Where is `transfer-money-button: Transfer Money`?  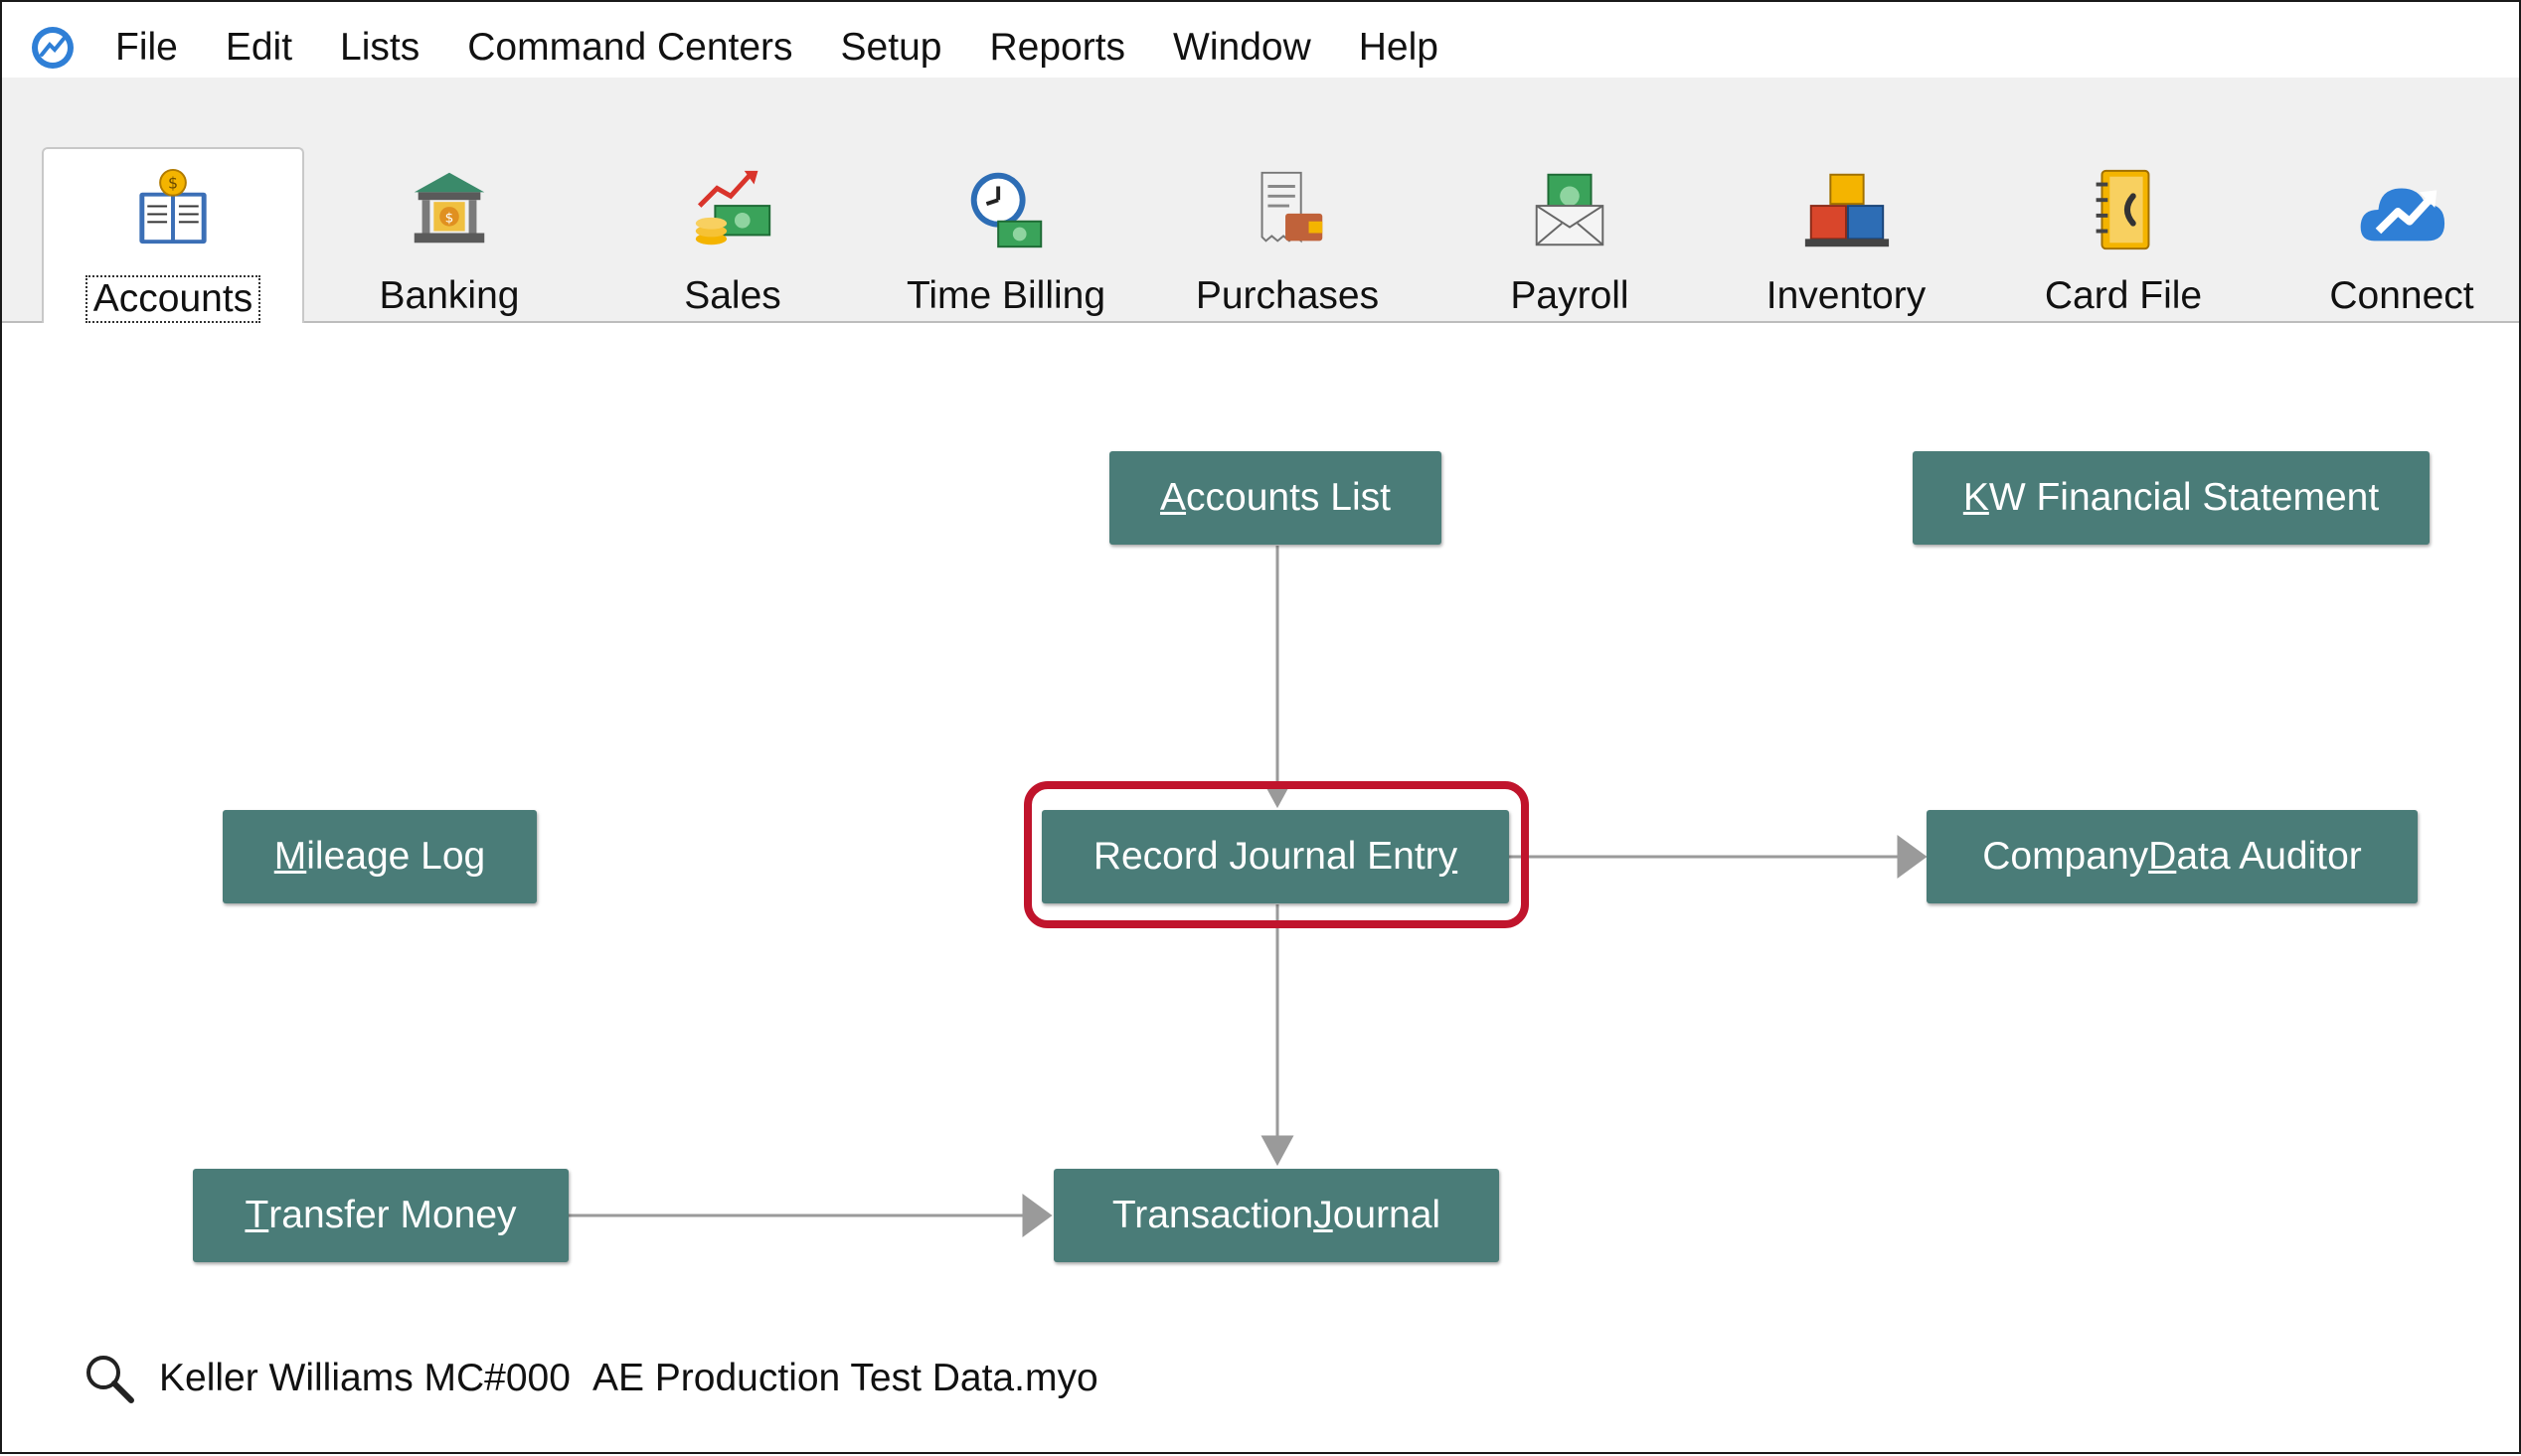
transfer-money-button: Transfer Money is located at coordinates (381, 1215).